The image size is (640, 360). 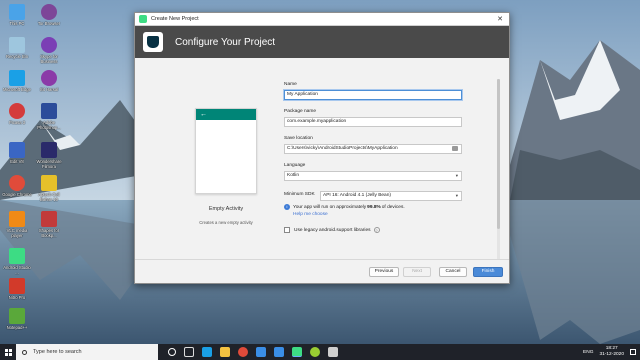 I want to click on legacy-label: Use legacy android.support libraries, so click(x=332, y=230).